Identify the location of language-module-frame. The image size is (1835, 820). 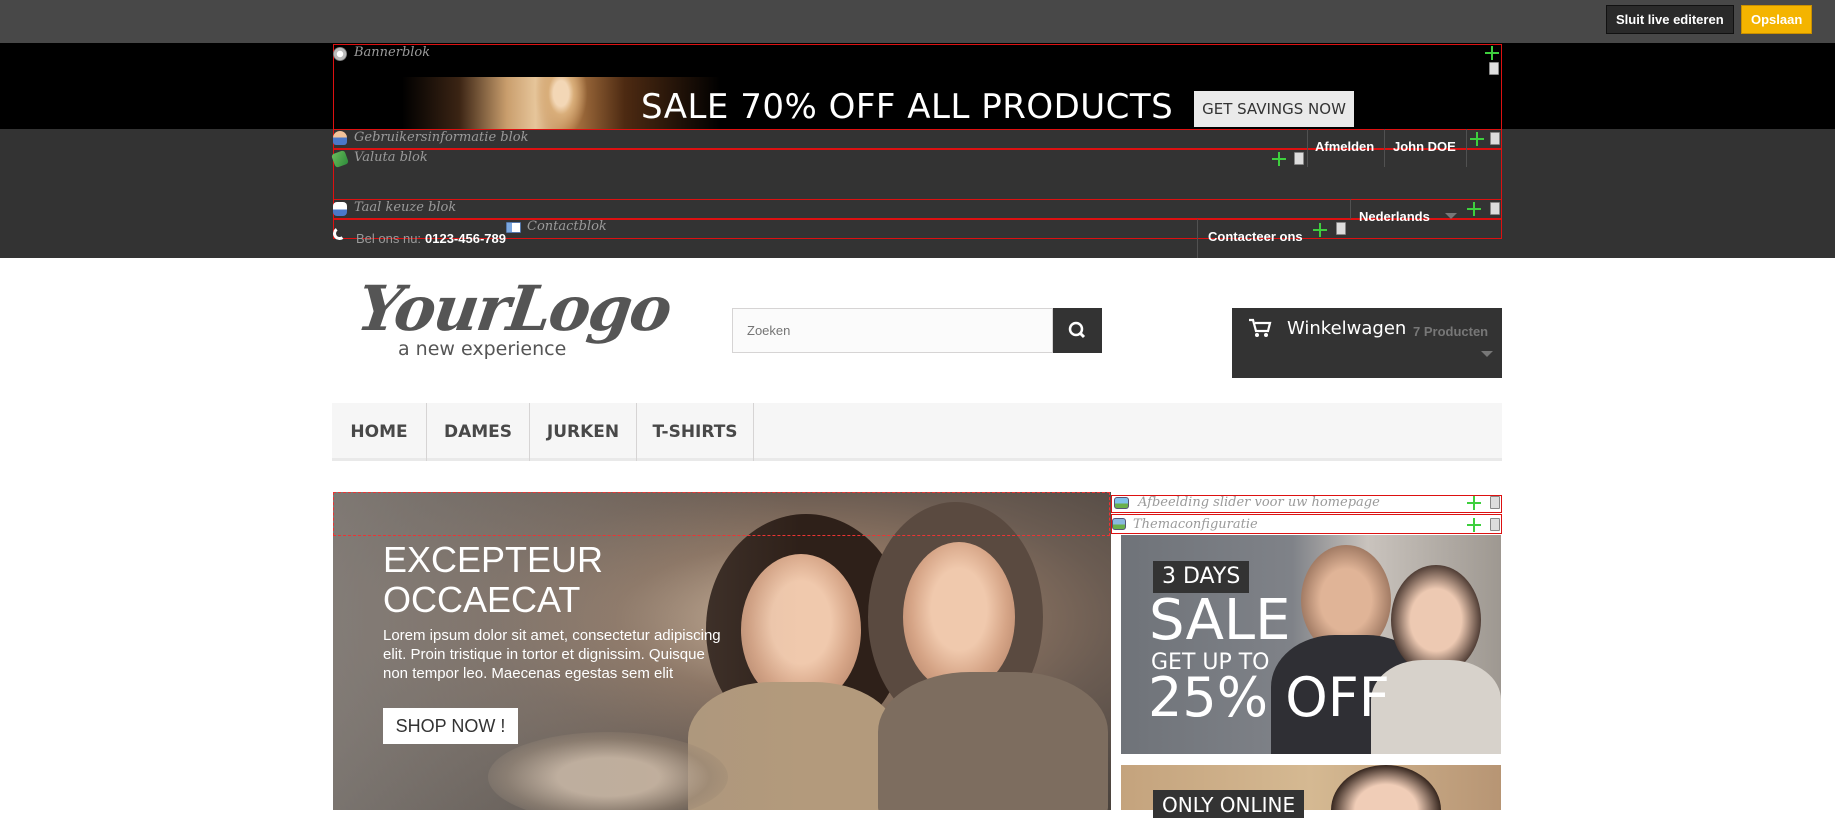
(917, 209).